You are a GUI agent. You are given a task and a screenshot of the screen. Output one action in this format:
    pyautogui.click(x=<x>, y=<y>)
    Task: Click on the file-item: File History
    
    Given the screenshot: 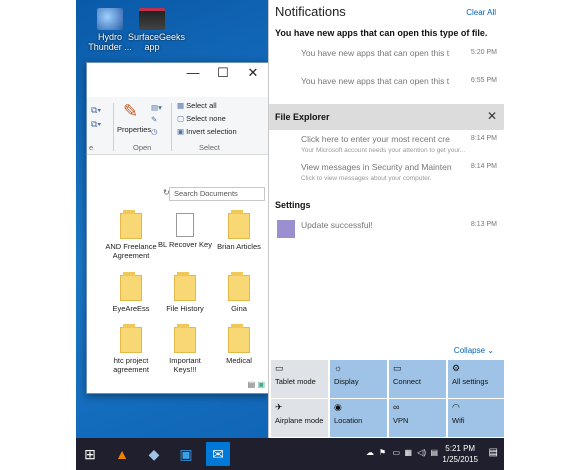 What is the action you would take?
    pyautogui.click(x=185, y=292)
    